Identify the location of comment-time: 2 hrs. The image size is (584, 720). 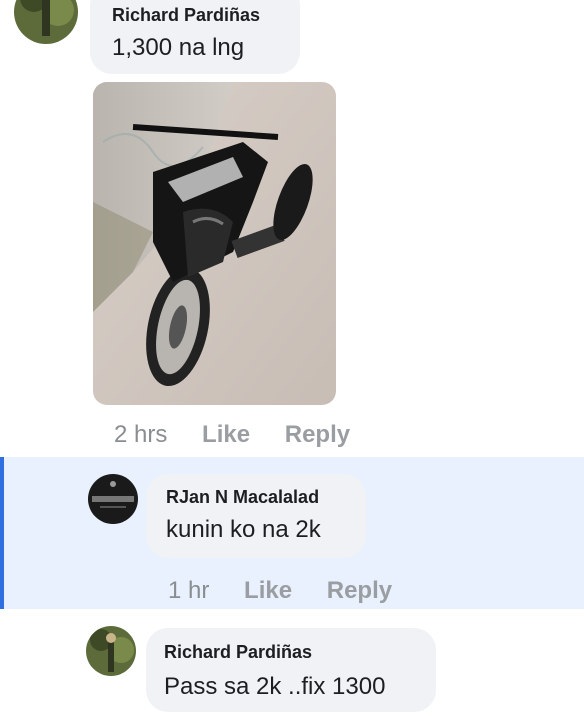
(140, 434).